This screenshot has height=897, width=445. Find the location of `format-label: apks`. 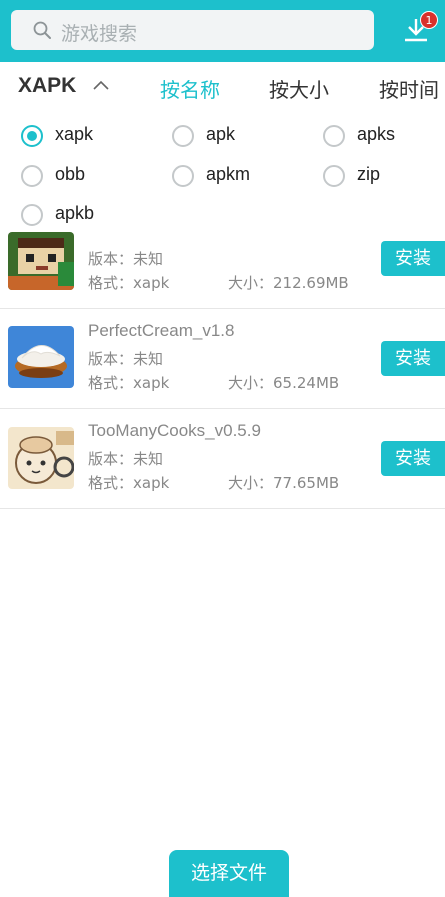

format-label: apks is located at coordinates (376, 134).